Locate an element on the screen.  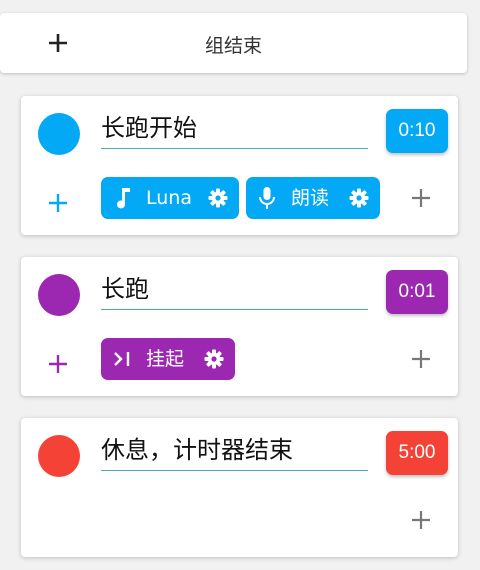
action-label: 挂起 is located at coordinates (165, 359).